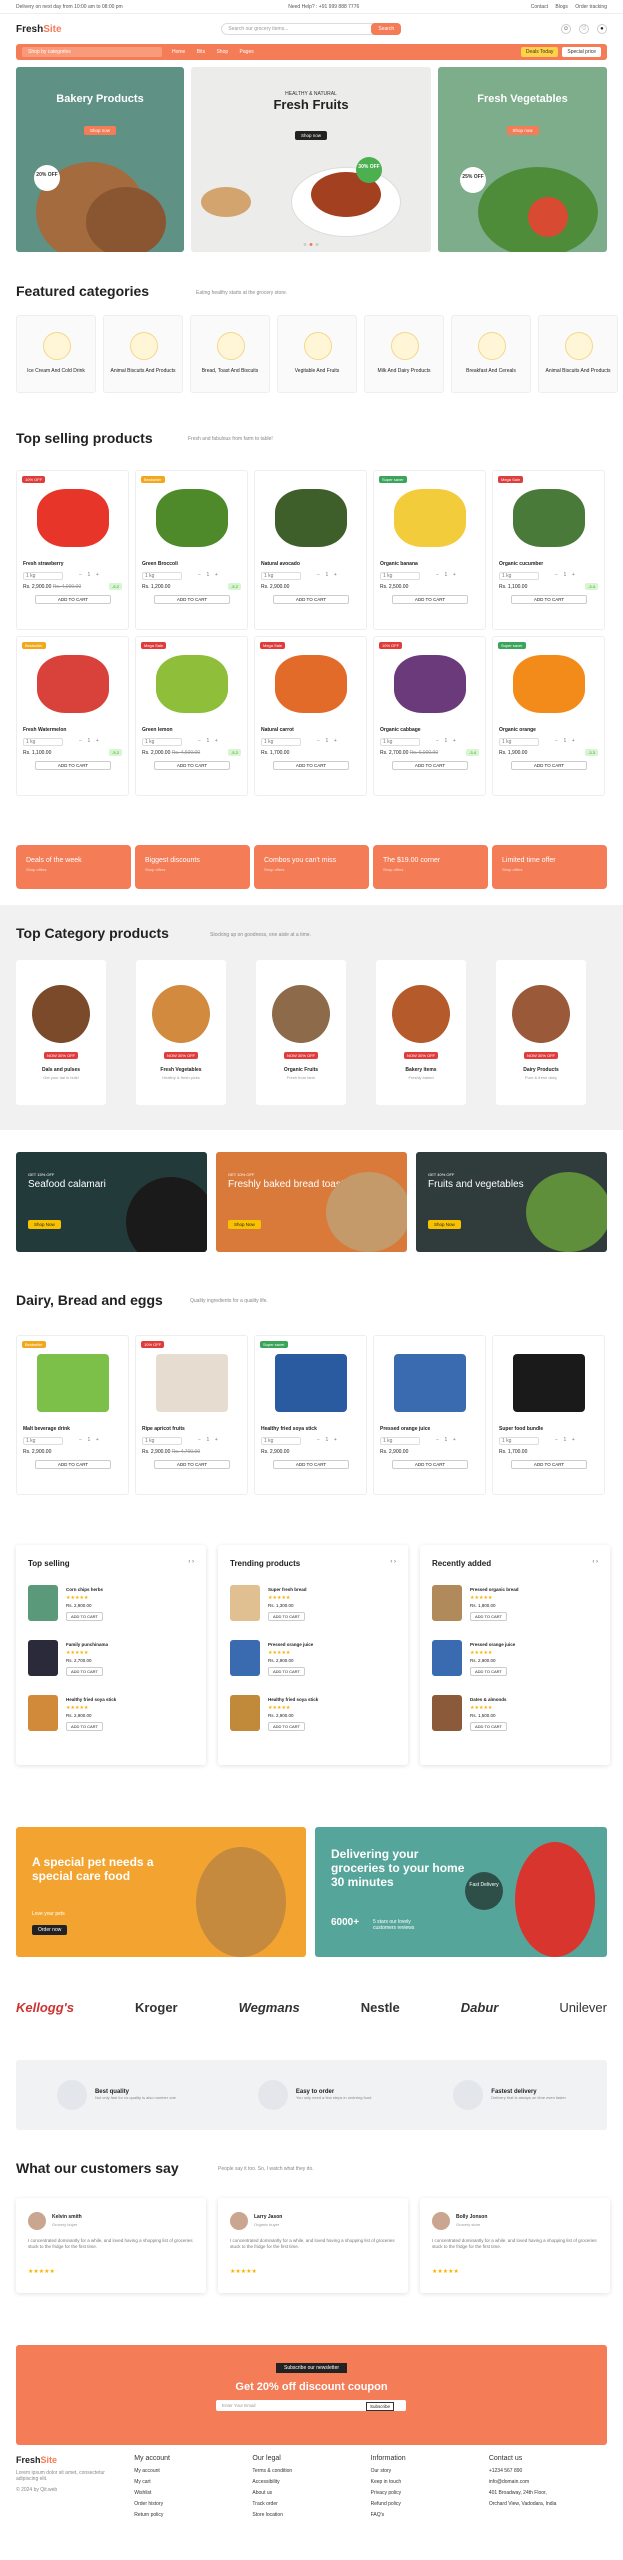  I want to click on shop-now-button: Shop Now, so click(244, 1224).